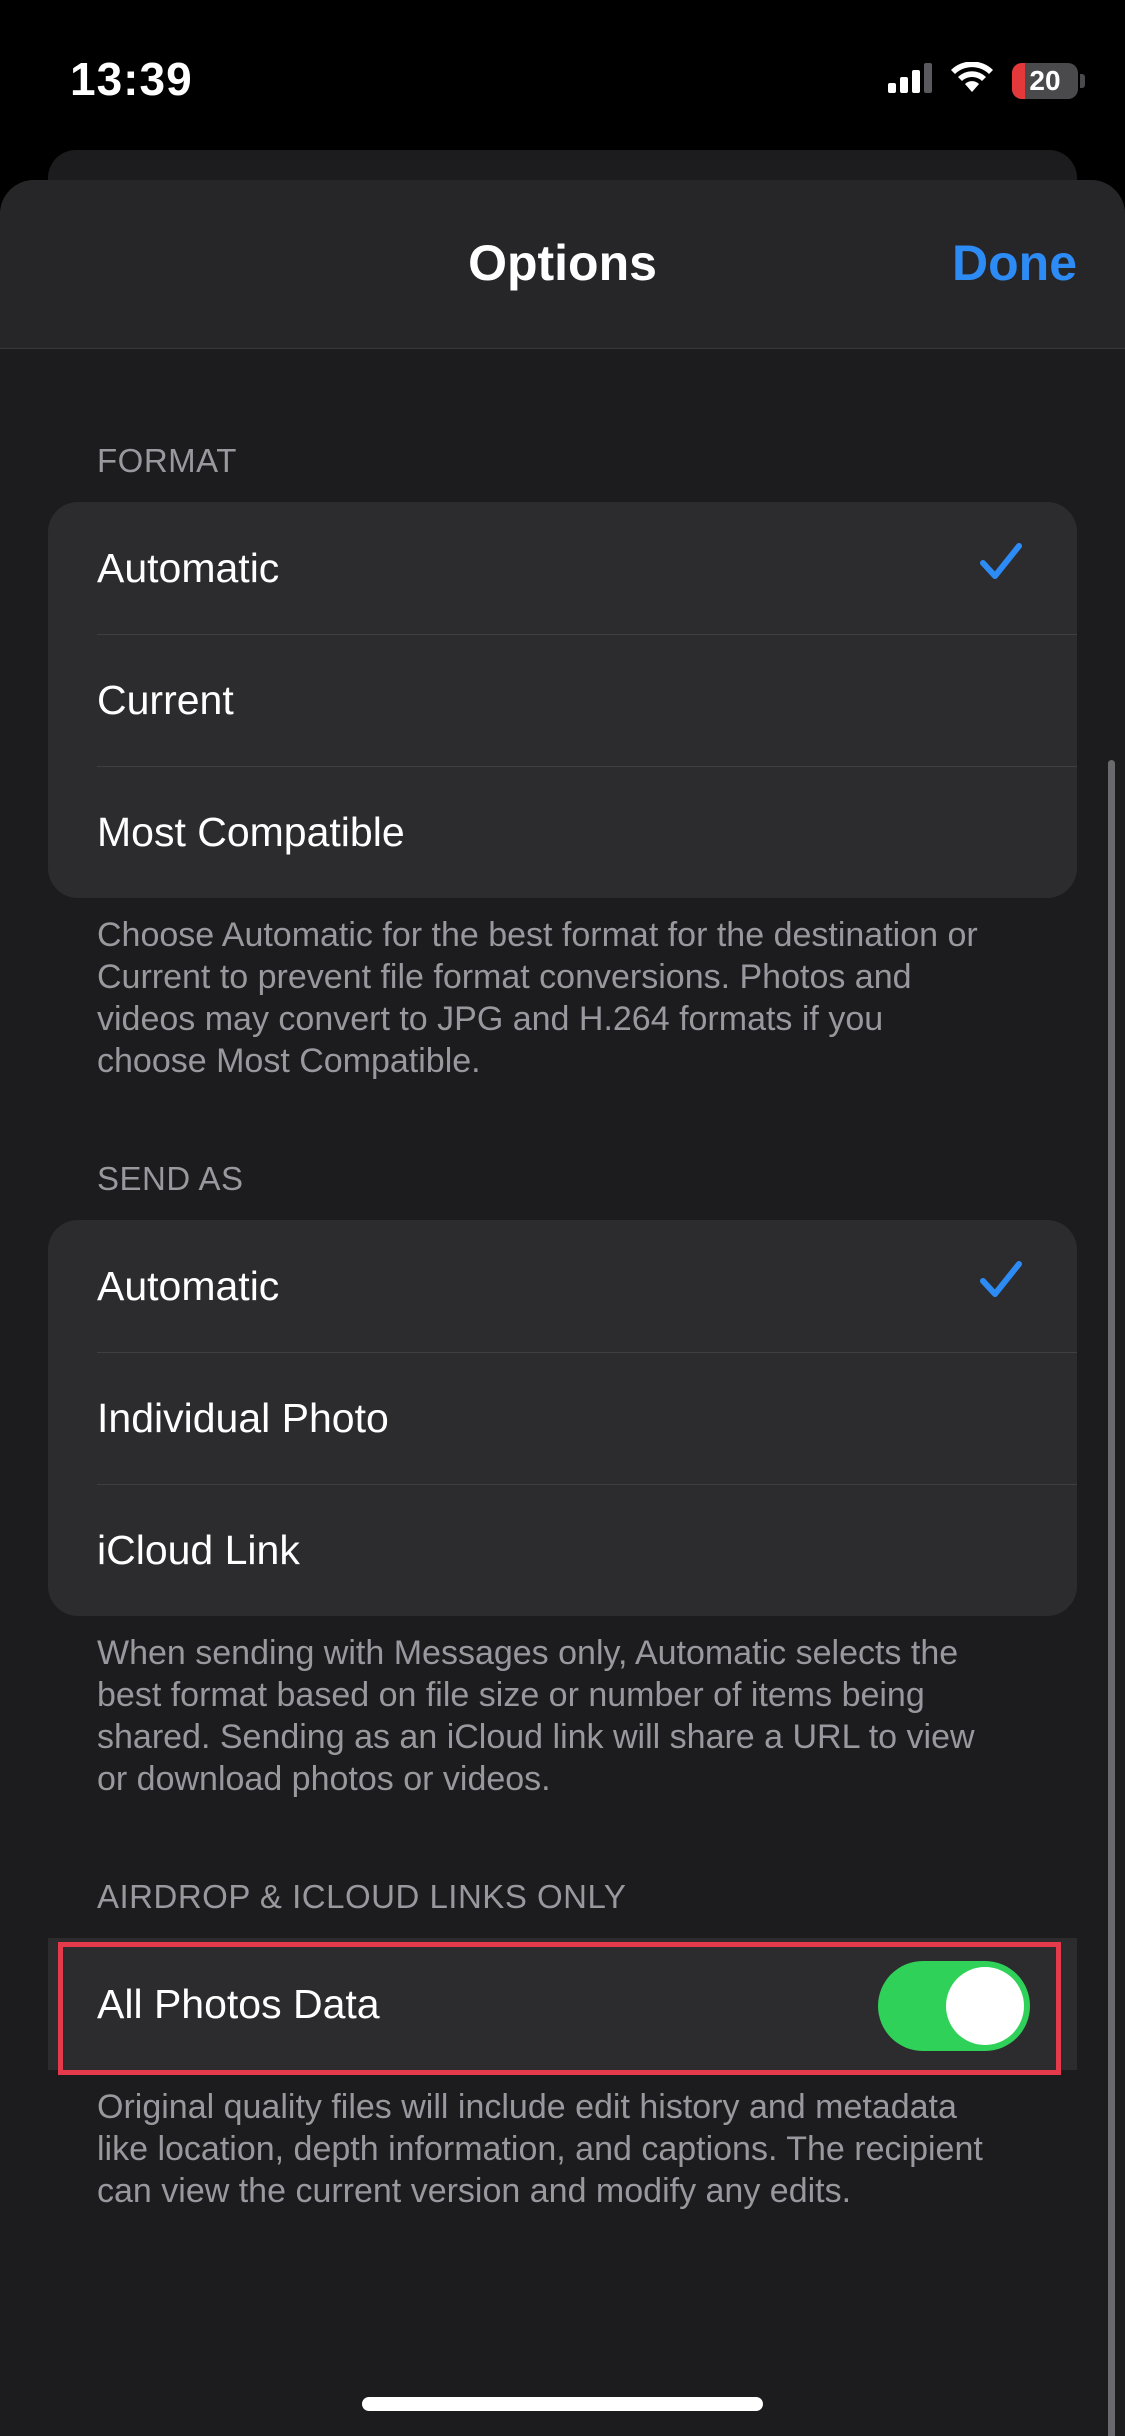 The height and width of the screenshot is (2436, 1125). Describe the element at coordinates (362, 1896) in the screenshot. I see `airdrop-section-header: AIRDROP & ICLOUD LINKS ONLY` at that location.